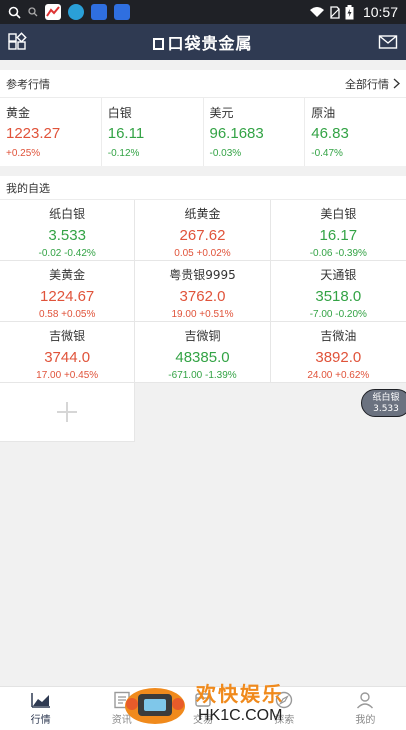 Image resolution: width=406 pixels, height=730 pixels. I want to click on search-small-icon, so click(33, 12).